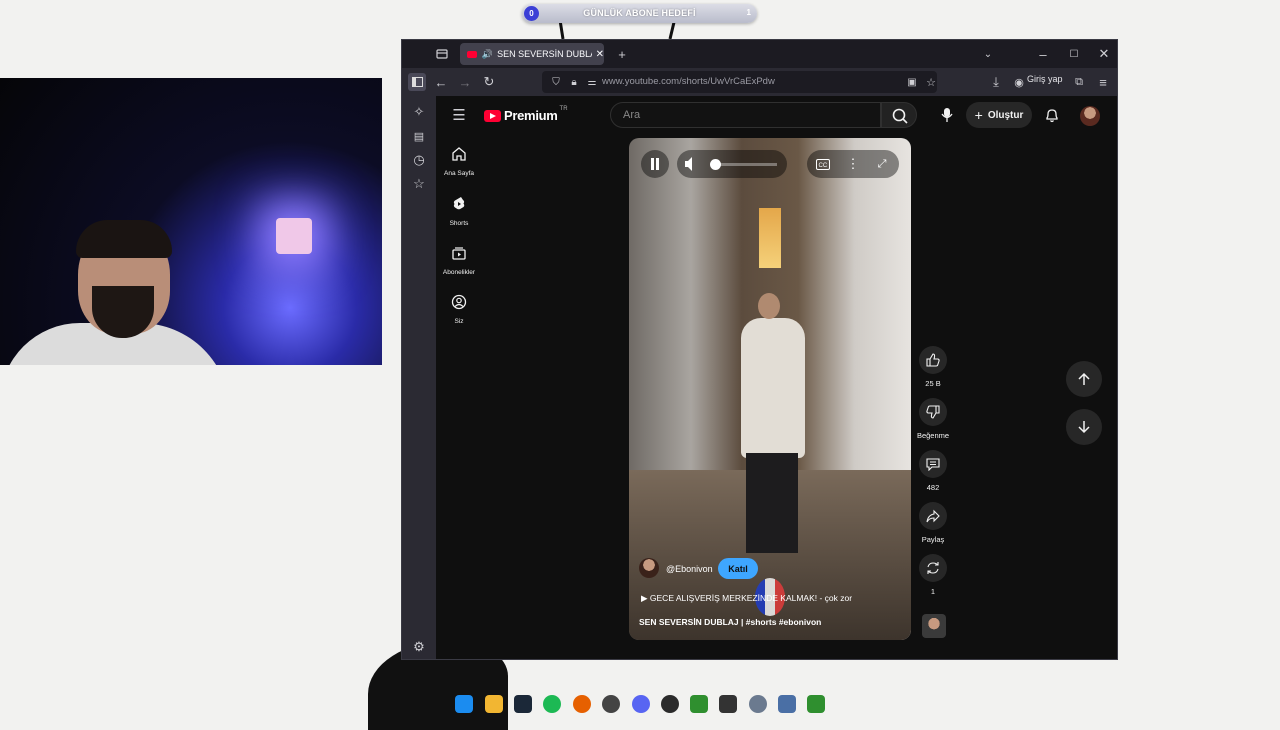 The height and width of the screenshot is (730, 1280). What do you see at coordinates (655, 164) in the screenshot?
I see `pause-button` at bounding box center [655, 164].